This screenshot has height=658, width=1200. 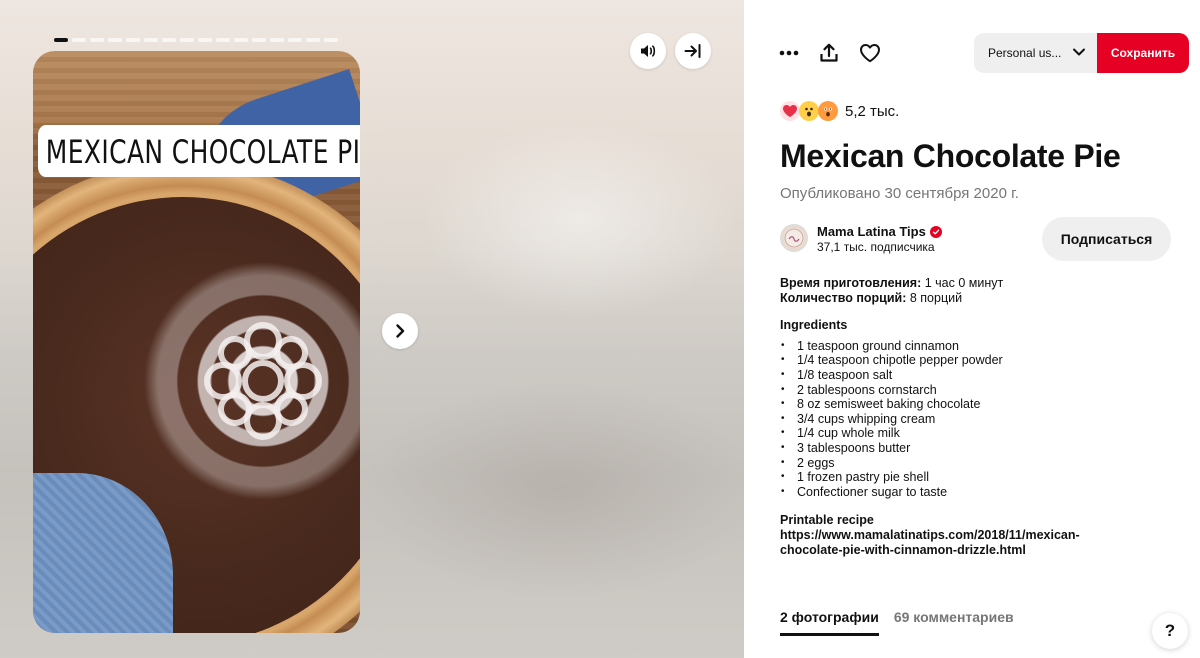 I want to click on prep-time-line: Время приготовления: 1 час 0 минут, so click(x=980, y=283).